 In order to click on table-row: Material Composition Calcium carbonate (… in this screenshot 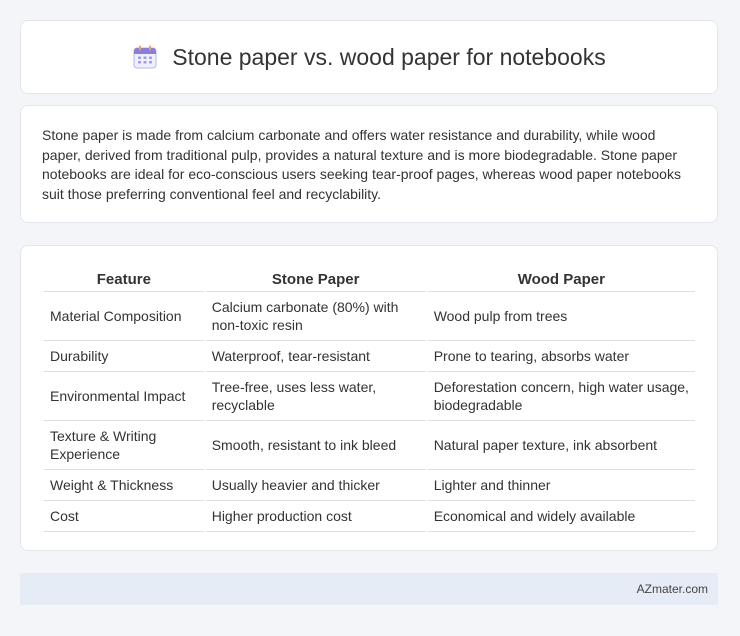, I will do `click(369, 316)`.